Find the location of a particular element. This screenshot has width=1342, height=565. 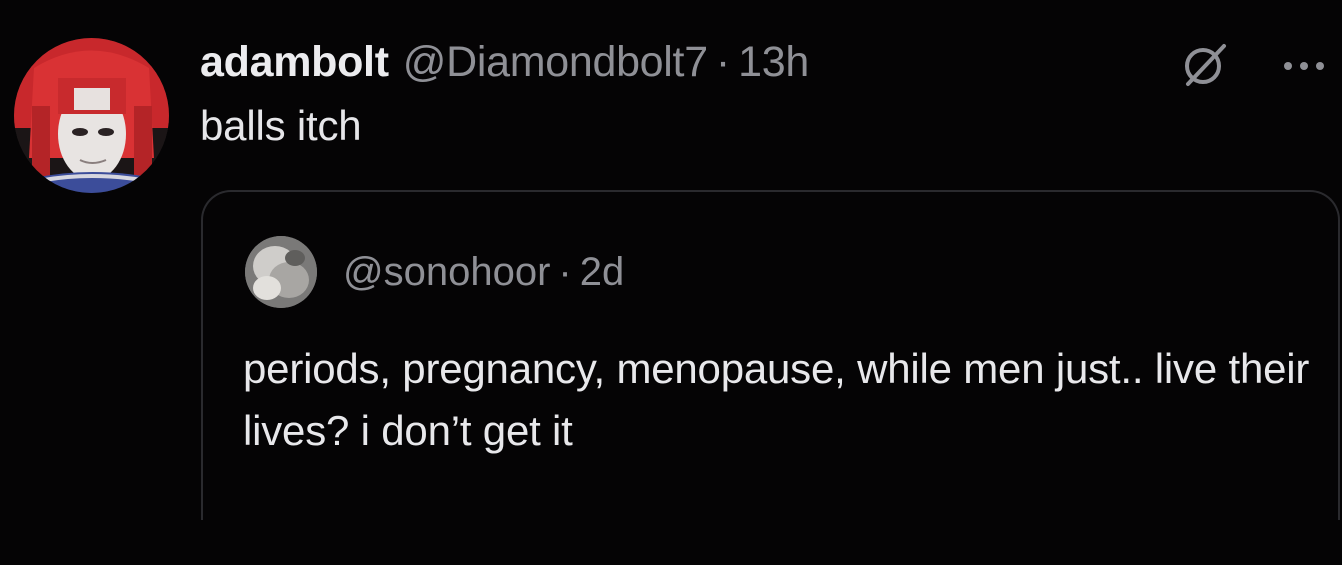

more-icon is located at coordinates (1304, 66).